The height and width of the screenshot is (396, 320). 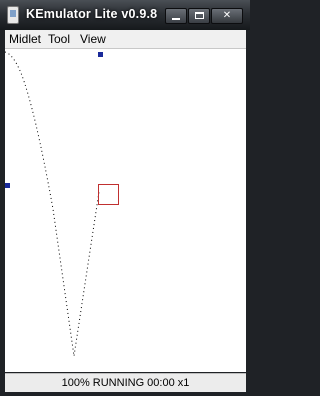 What do you see at coordinates (13, 15) in the screenshot?
I see `phone-icon` at bounding box center [13, 15].